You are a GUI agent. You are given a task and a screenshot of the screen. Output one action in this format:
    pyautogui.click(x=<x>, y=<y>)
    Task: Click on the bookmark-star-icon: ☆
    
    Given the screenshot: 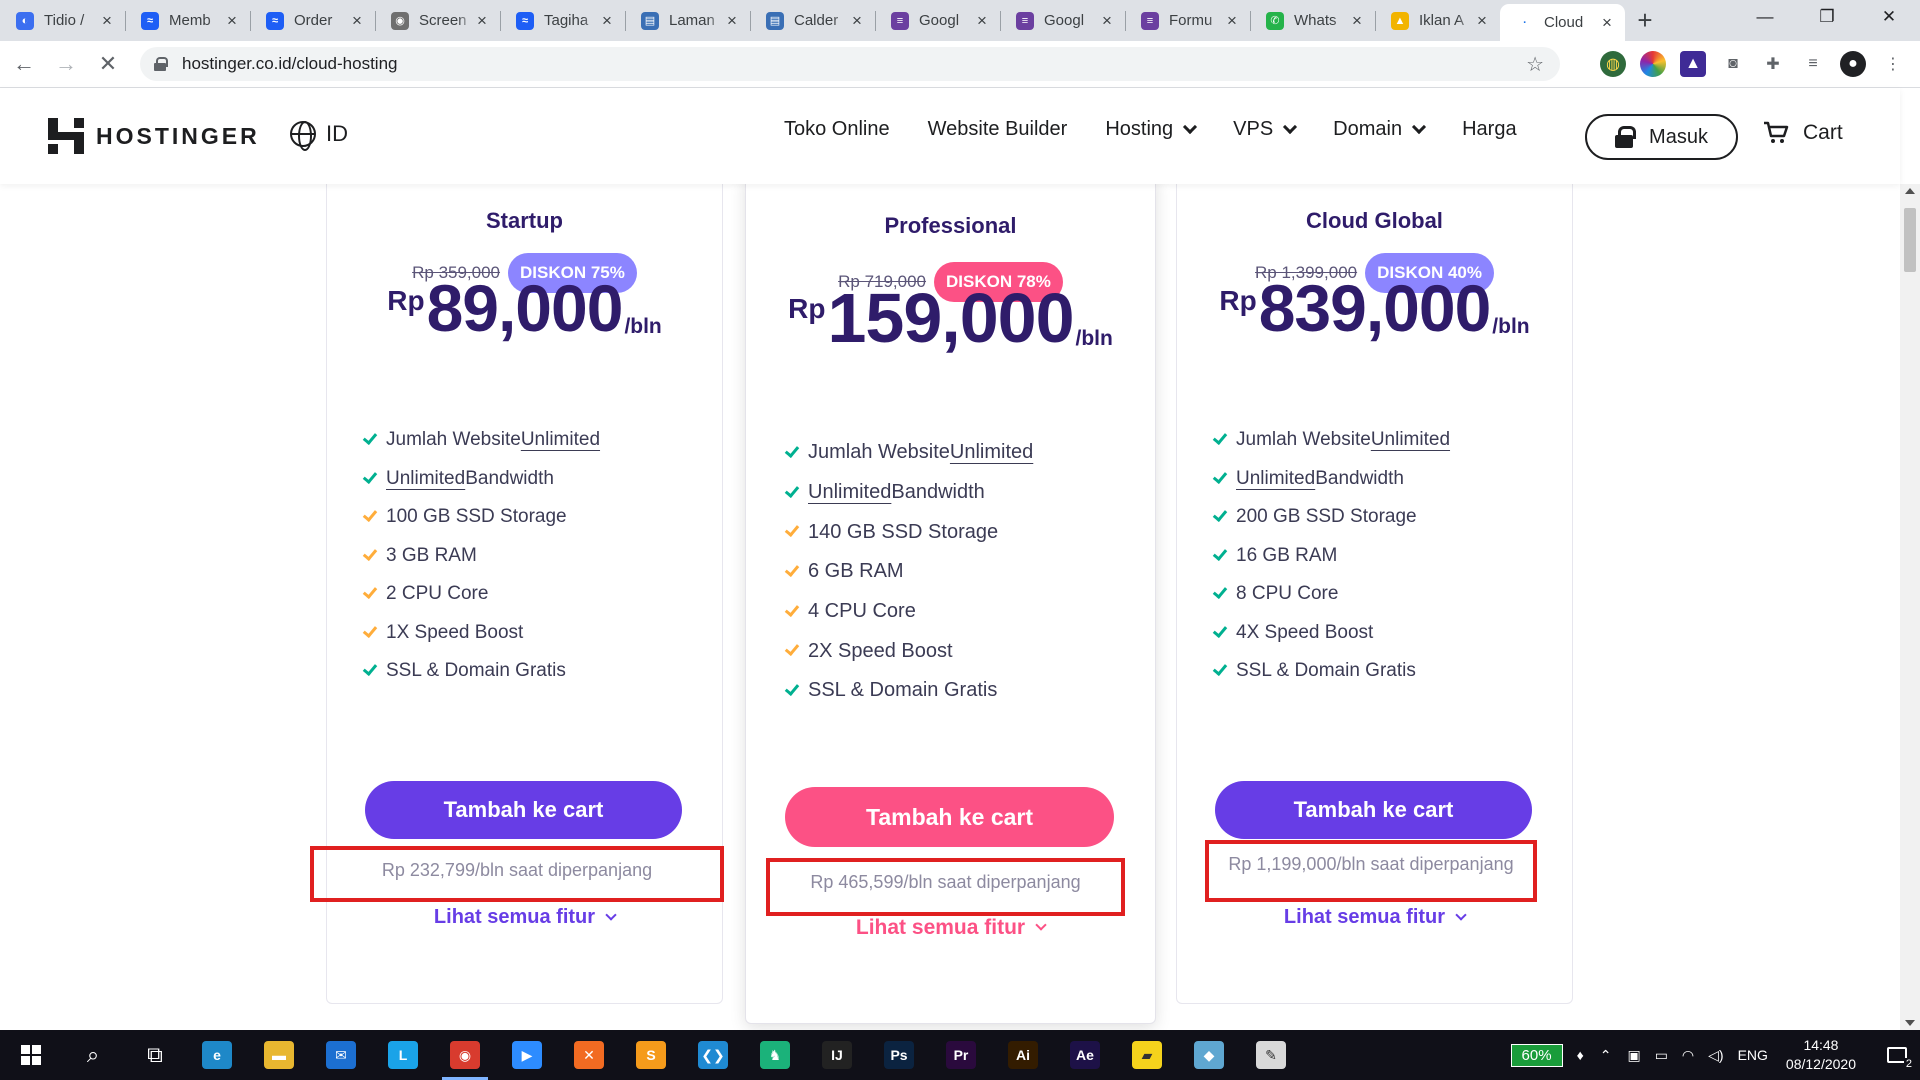 What is the action you would take?
    pyautogui.click(x=1535, y=64)
    